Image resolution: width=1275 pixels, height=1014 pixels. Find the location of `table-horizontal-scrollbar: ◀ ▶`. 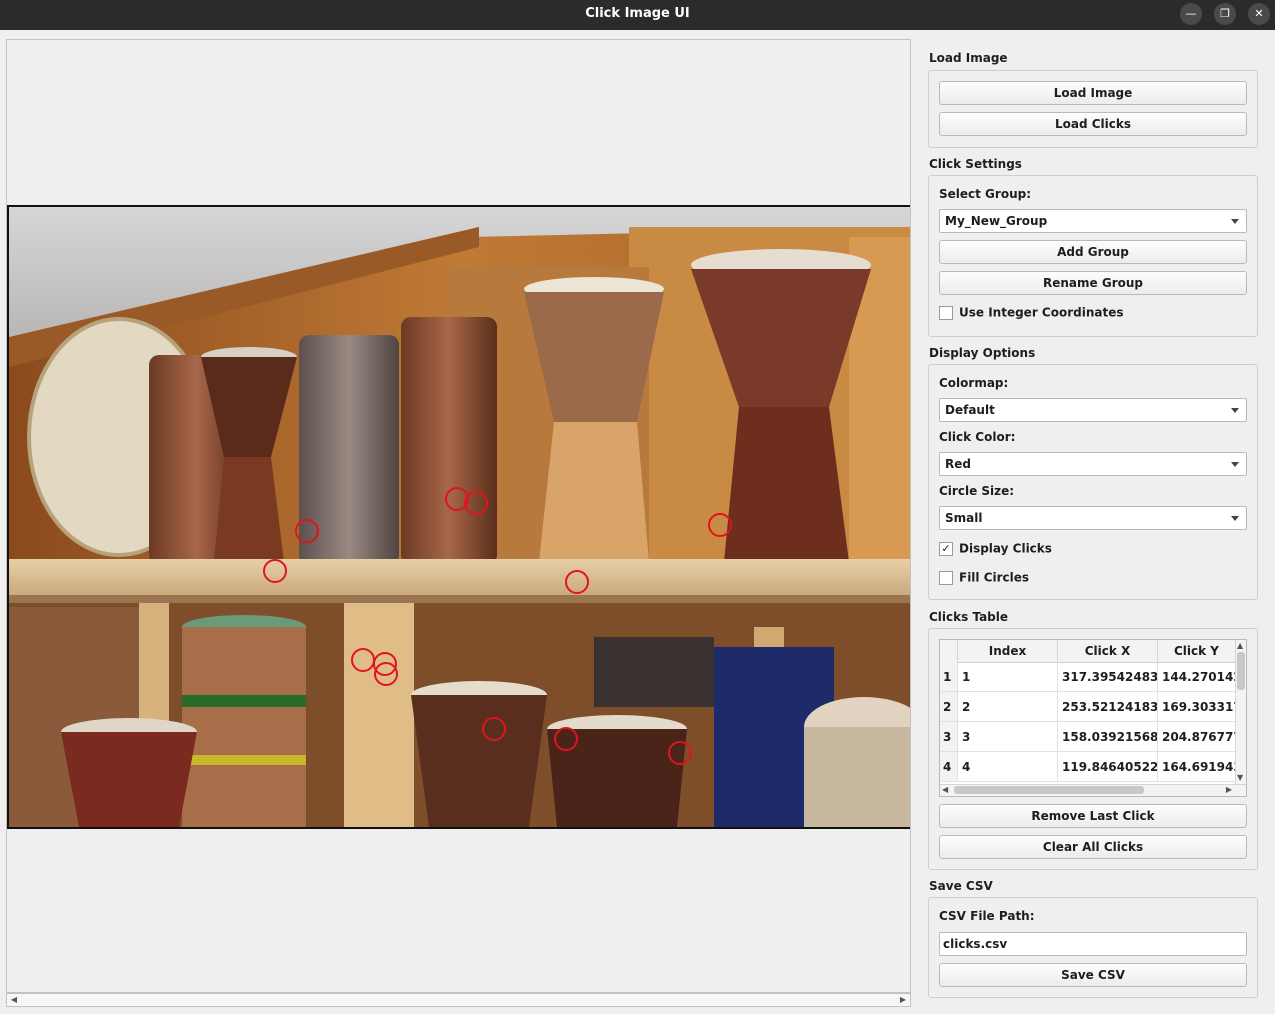

table-horizontal-scrollbar: ◀ ▶ is located at coordinates (1093, 790).